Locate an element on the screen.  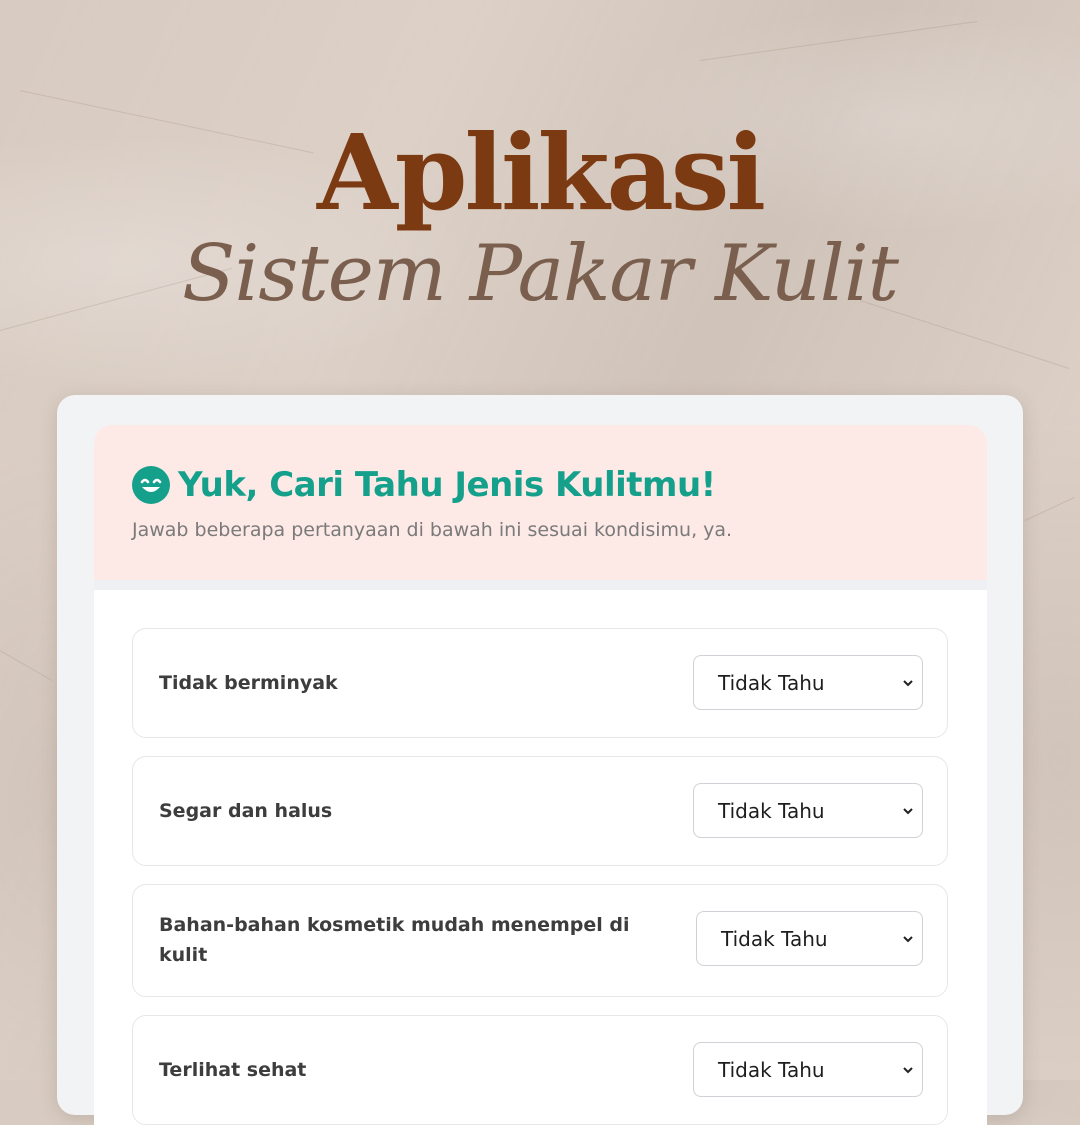
question-row: Segar dan halus Tidak Tahu is located at coordinates (540, 811).